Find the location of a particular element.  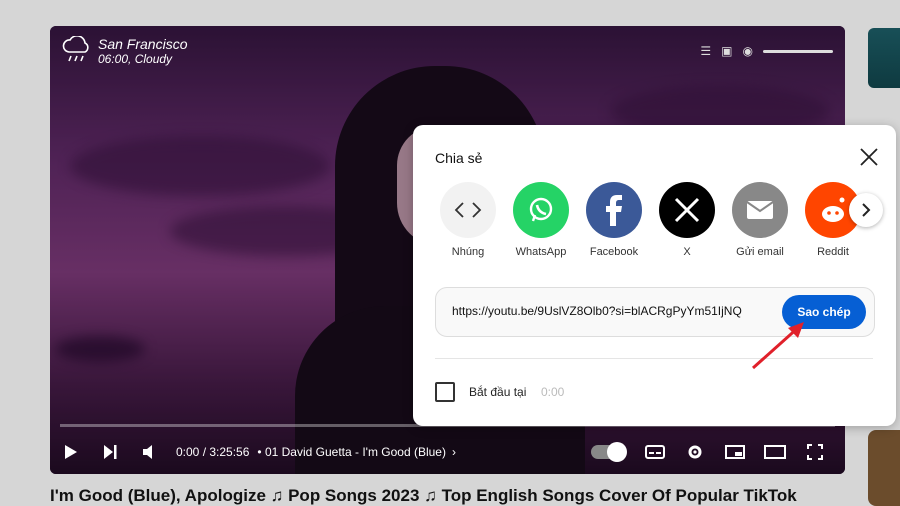

volume-icon is located at coordinates (147, 452).